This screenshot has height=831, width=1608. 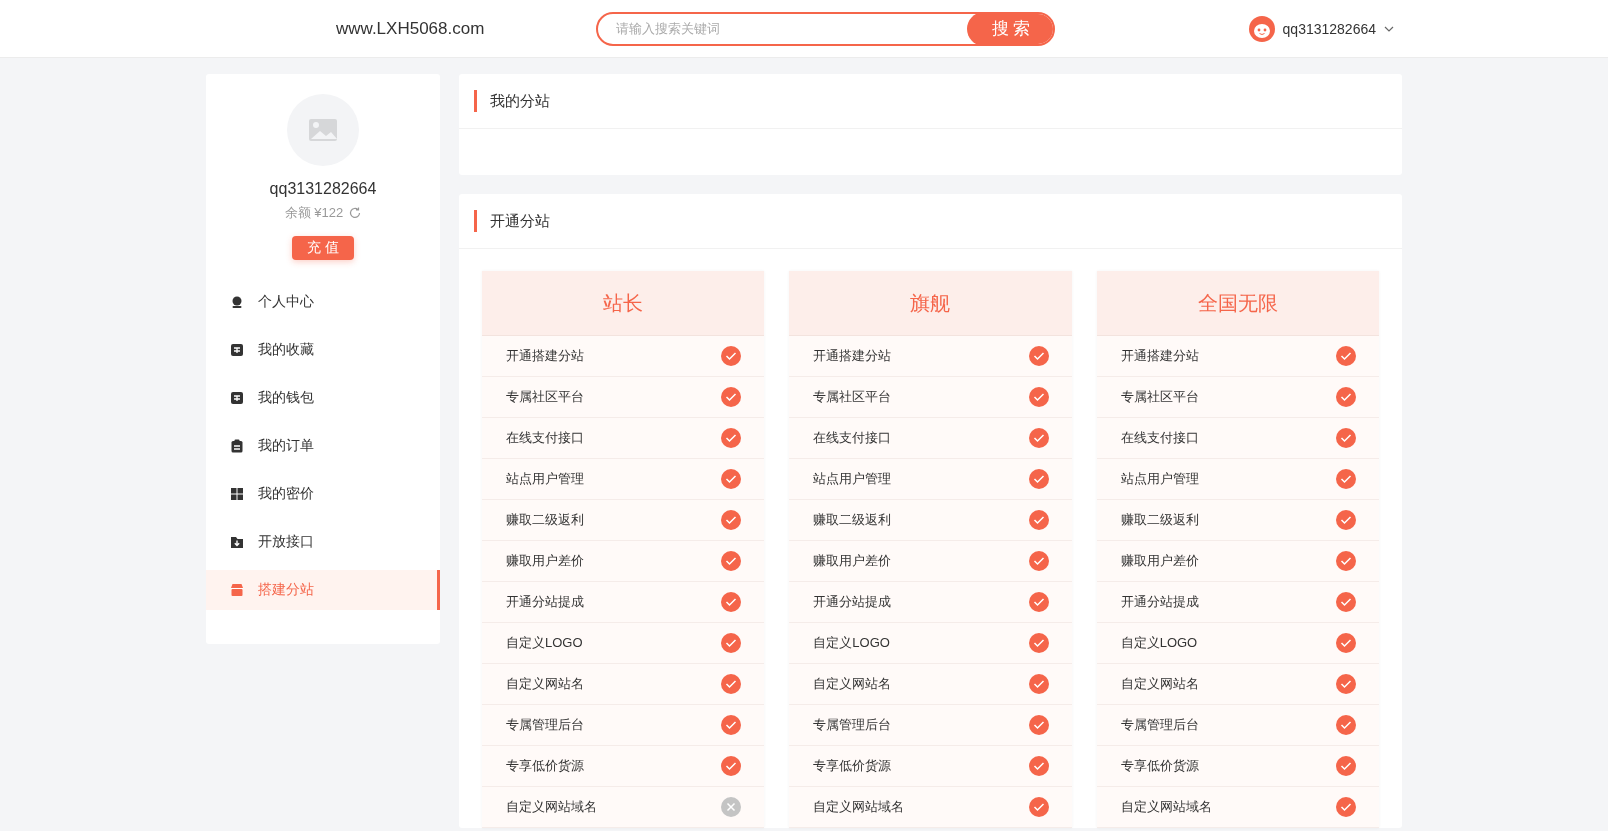 I want to click on avatar-icon, so click(x=1261, y=28).